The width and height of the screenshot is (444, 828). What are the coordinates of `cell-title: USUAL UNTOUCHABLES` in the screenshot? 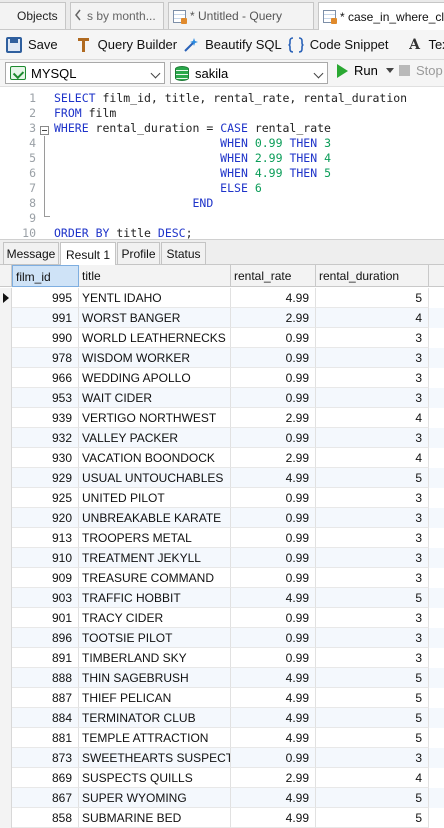 It's located at (155, 478).